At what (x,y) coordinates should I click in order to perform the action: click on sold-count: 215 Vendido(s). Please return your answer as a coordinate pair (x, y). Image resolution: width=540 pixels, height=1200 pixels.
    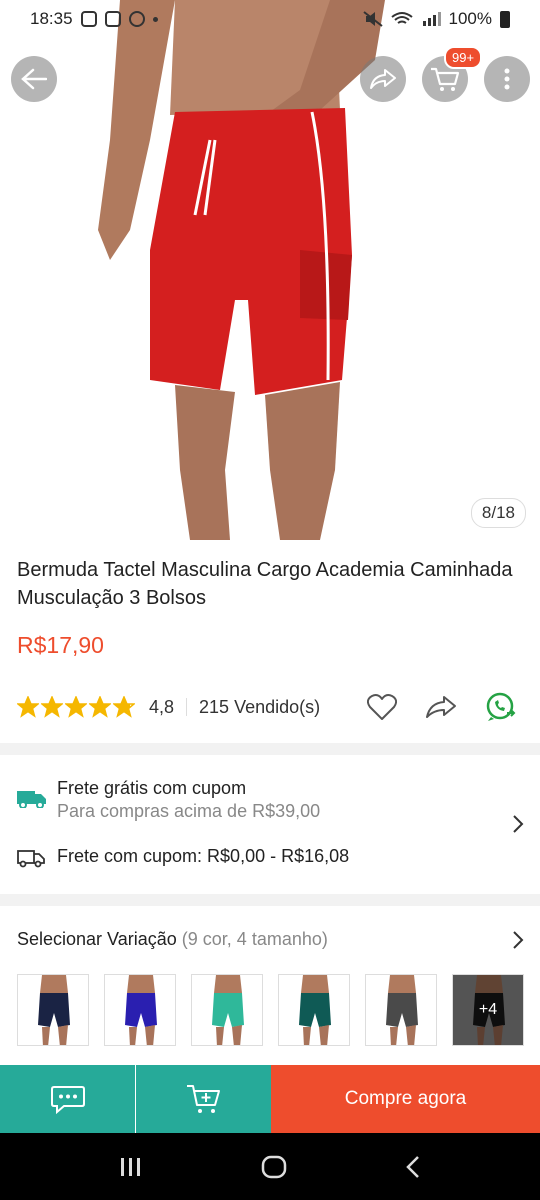
    Looking at the image, I should click on (260, 706).